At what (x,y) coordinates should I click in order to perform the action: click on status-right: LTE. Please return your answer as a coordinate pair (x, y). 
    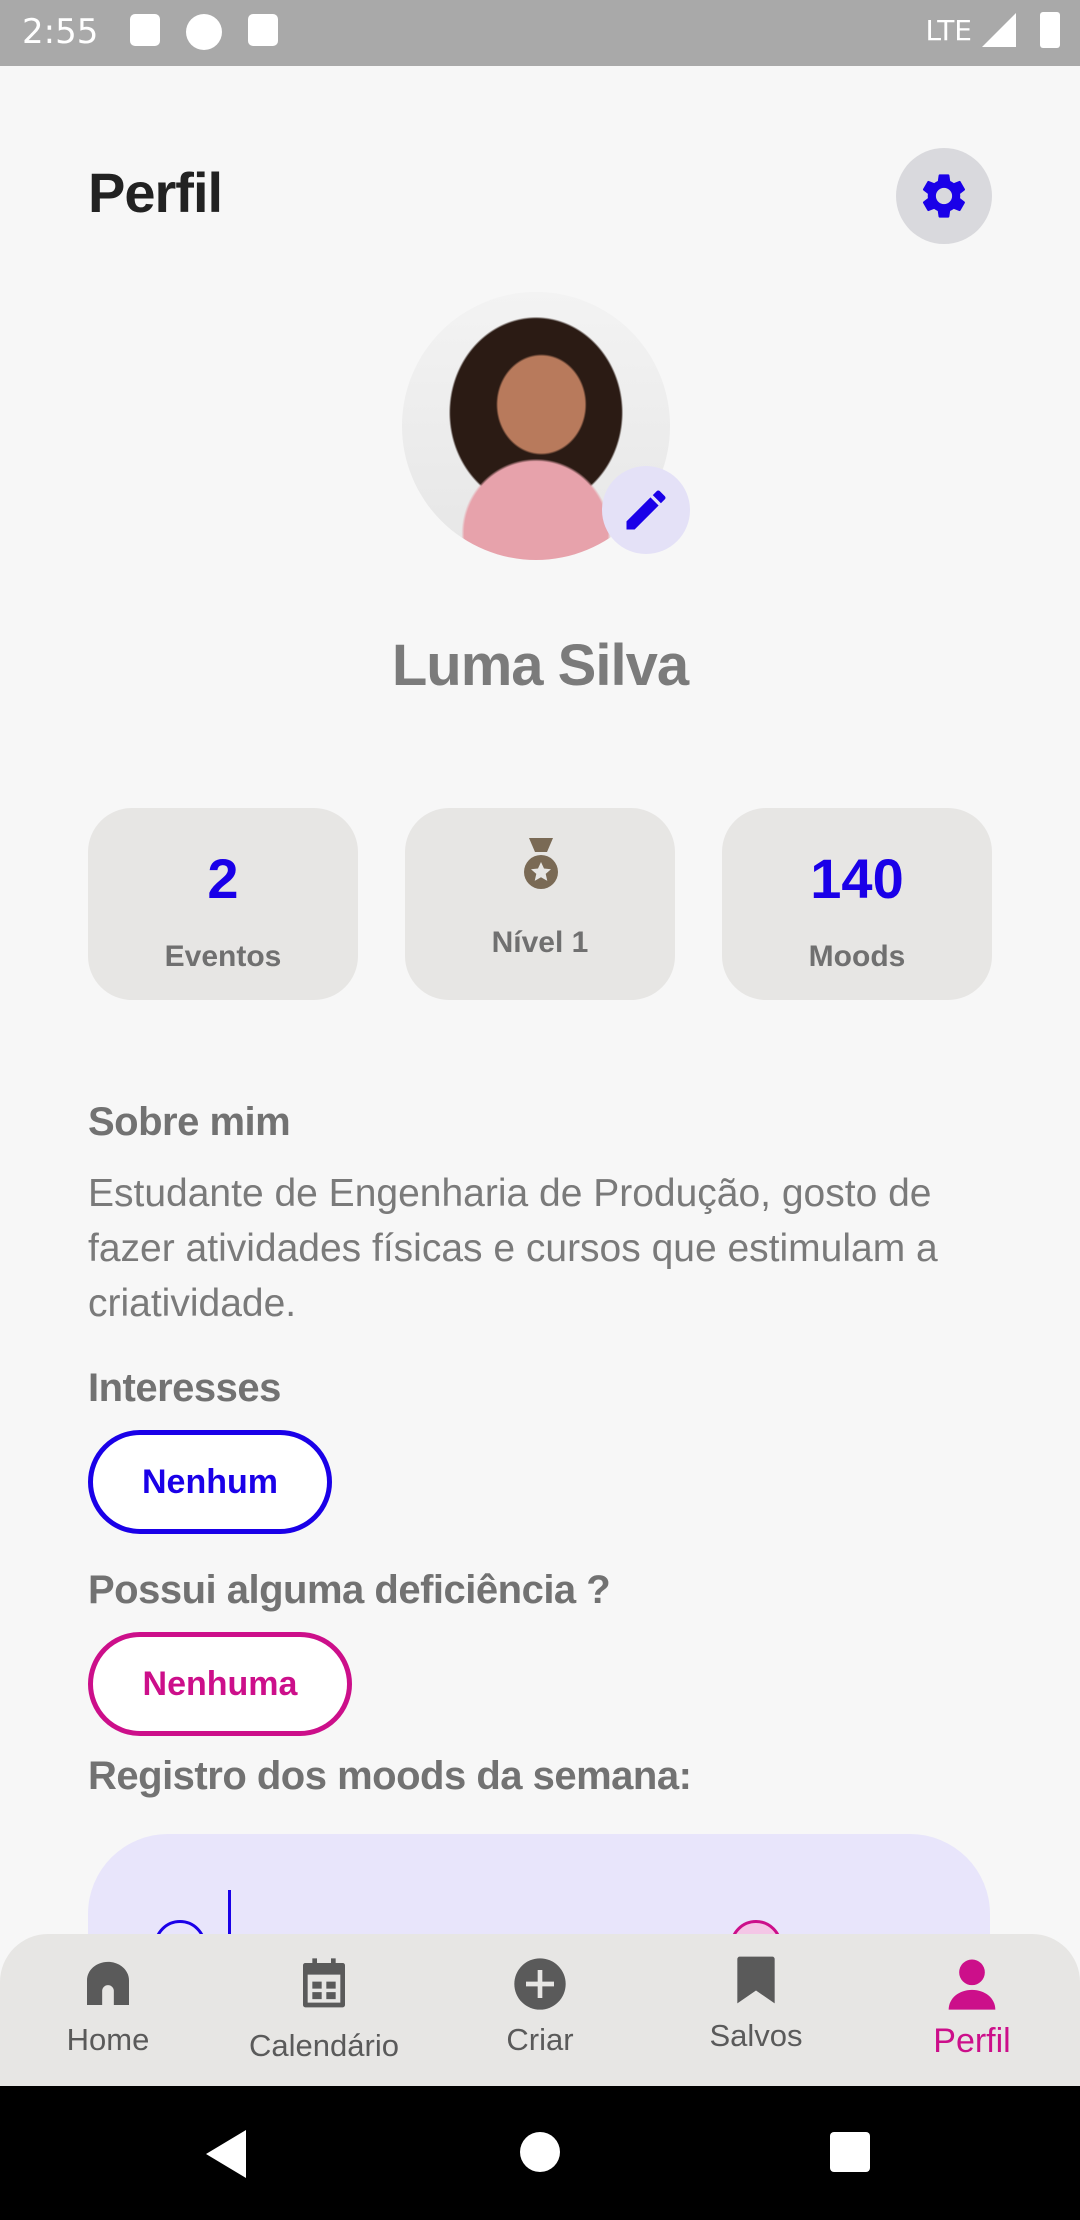
    Looking at the image, I should click on (992, 30).